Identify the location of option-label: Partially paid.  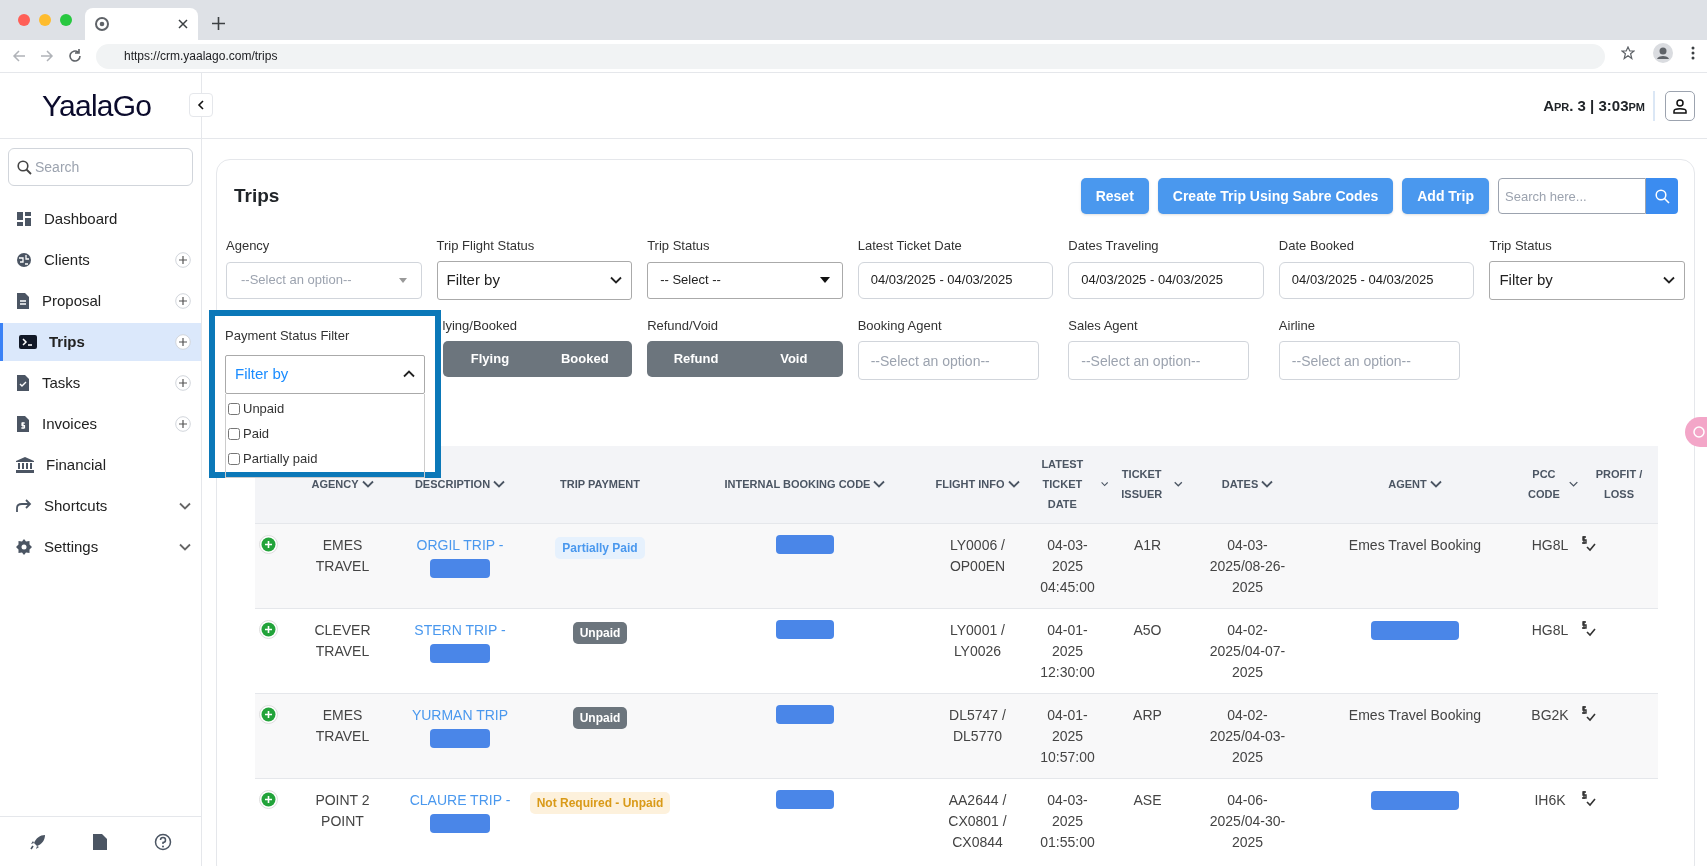
(280, 459).